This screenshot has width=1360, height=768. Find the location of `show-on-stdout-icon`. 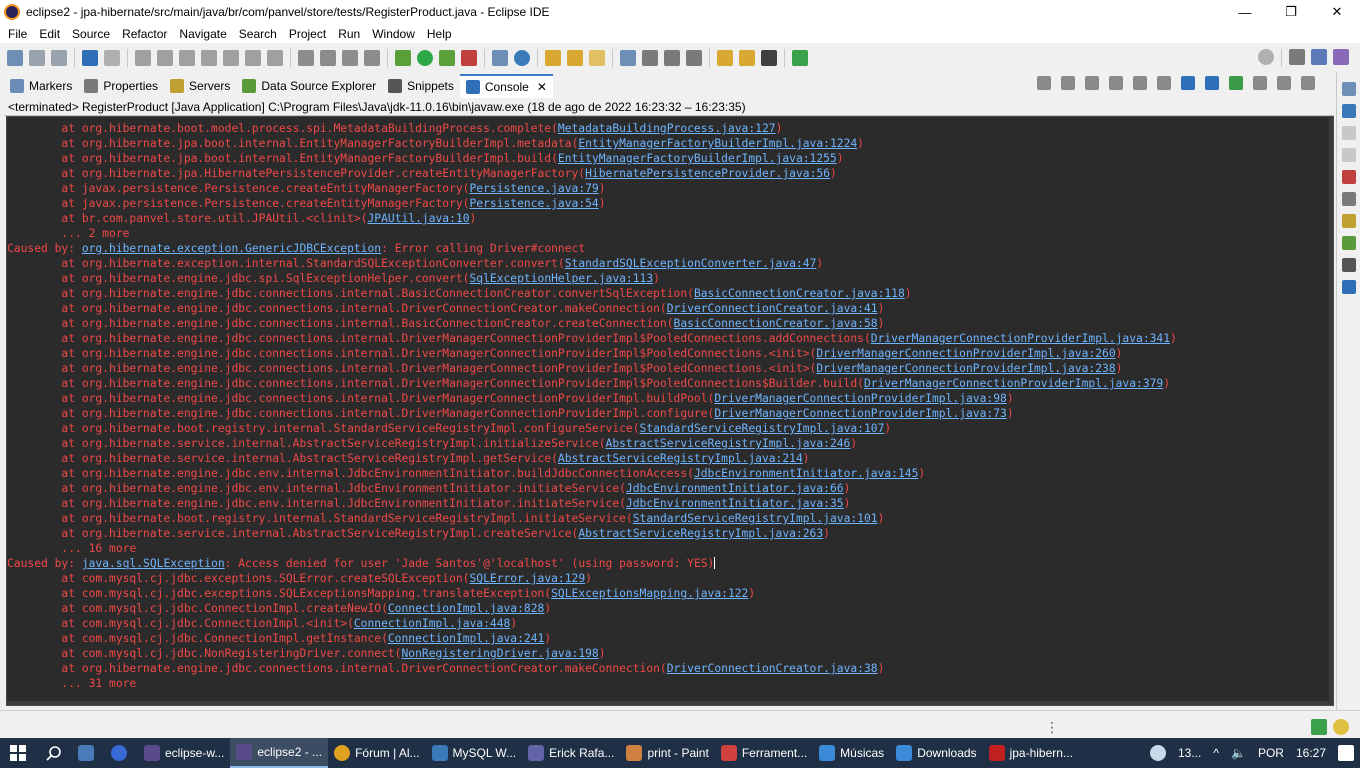

show-on-stdout-icon is located at coordinates (1188, 83).